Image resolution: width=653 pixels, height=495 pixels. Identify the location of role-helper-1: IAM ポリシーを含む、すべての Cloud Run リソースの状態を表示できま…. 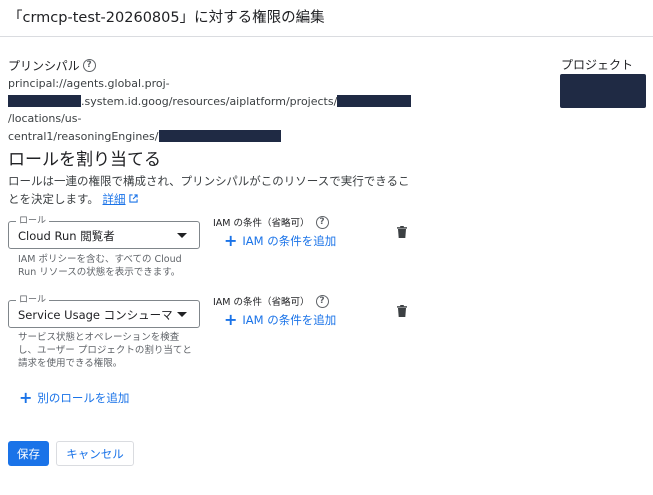
(100, 266).